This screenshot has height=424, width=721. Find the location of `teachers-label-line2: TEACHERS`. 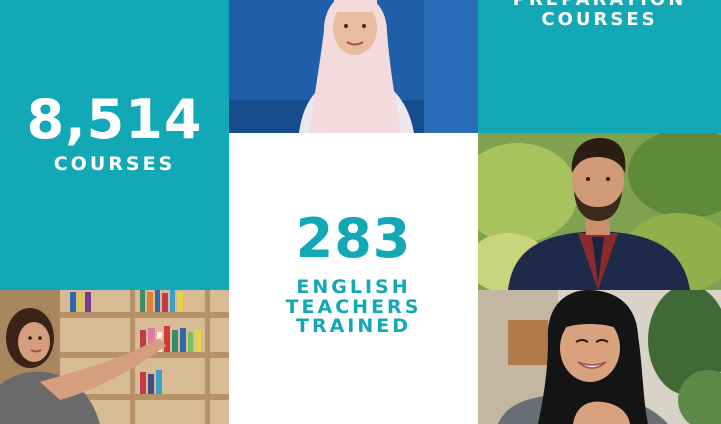

teachers-label-line2: TEACHERS is located at coordinates (353, 306).